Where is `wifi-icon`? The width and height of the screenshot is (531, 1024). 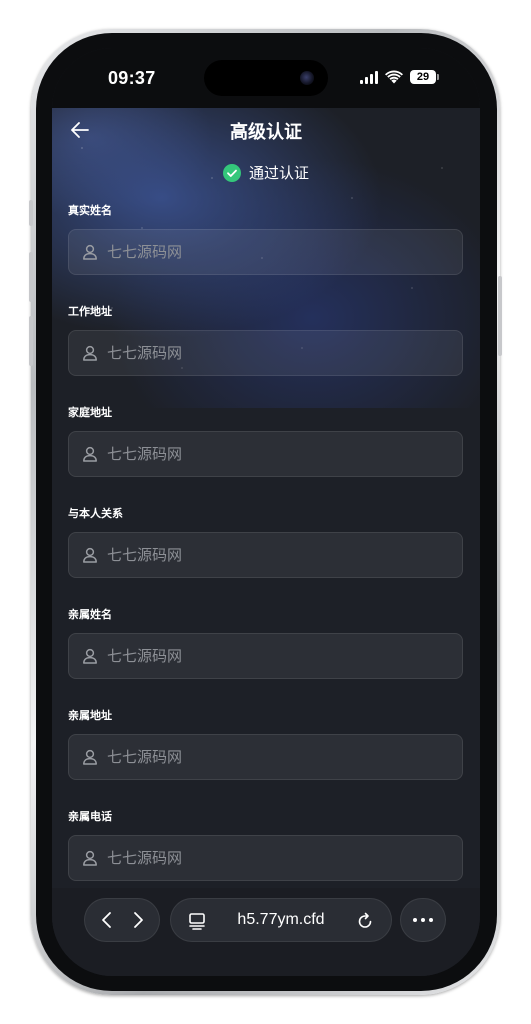
wifi-icon is located at coordinates (394, 77).